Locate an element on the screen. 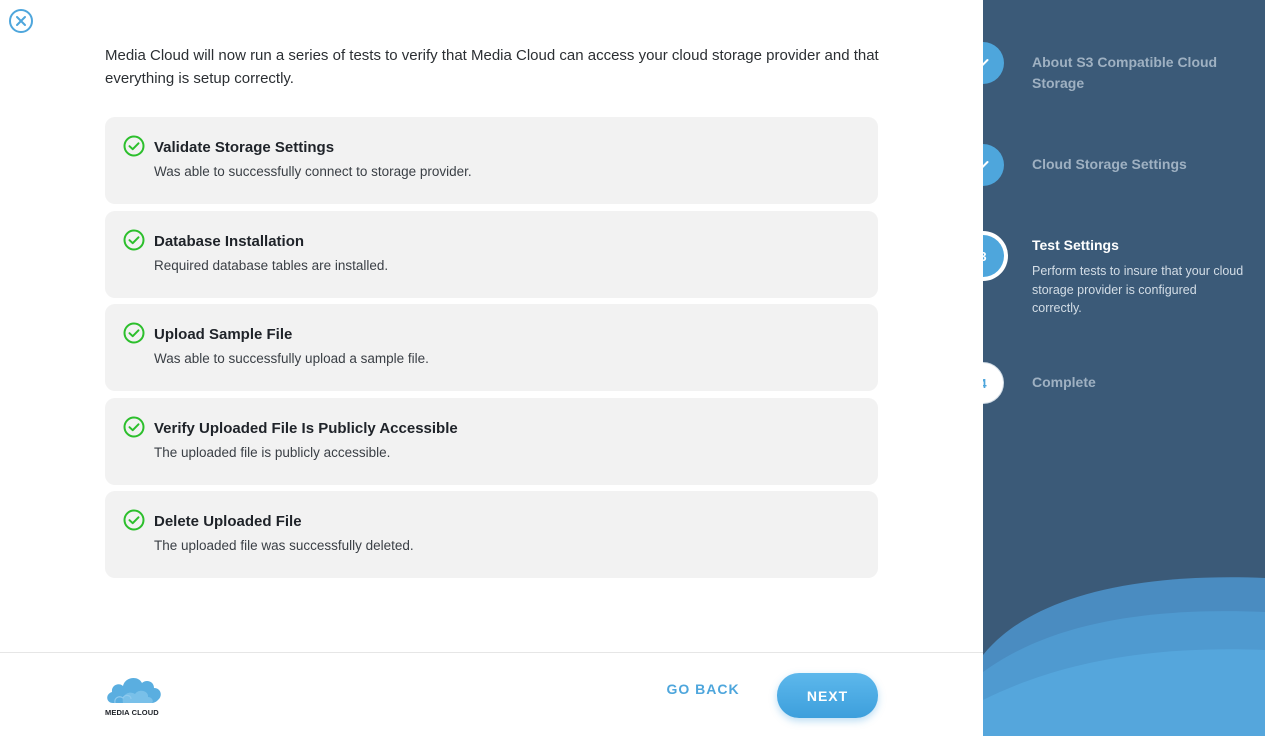 This screenshot has height=736, width=1265. step-title: About S3 Compatible Cloud Storage is located at coordinates (1125, 72).